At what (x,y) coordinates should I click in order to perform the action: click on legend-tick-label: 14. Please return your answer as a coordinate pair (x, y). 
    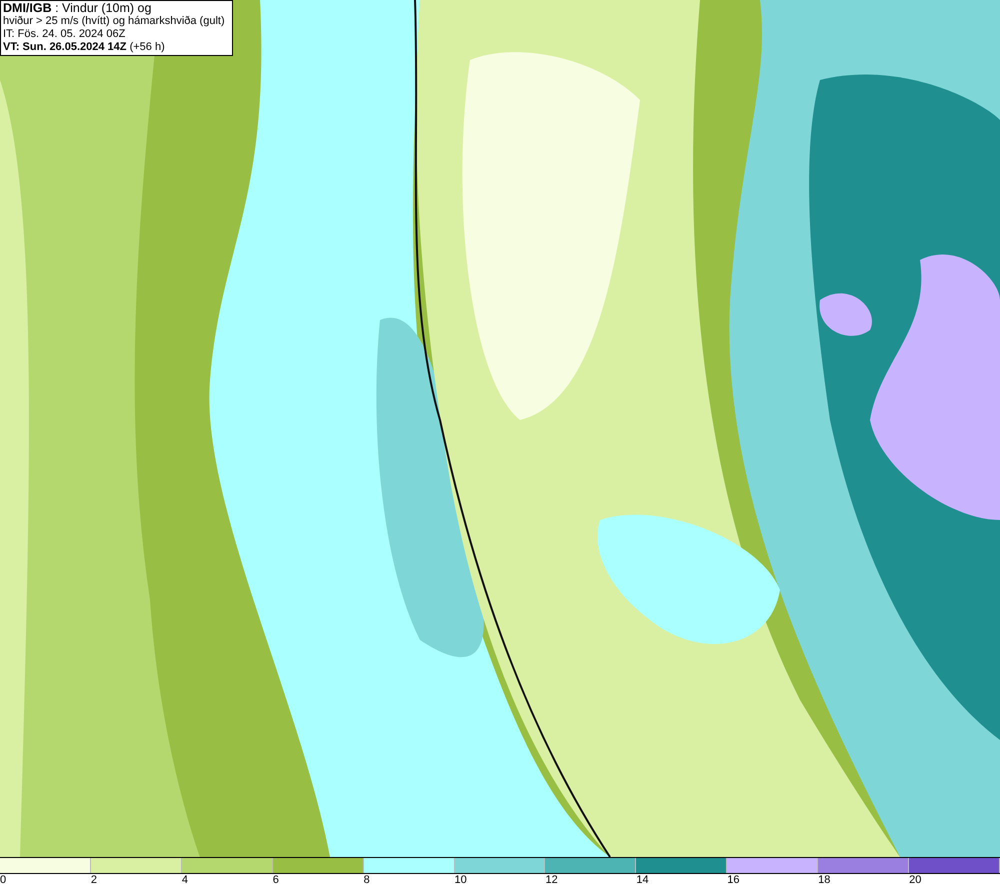
    Looking at the image, I should click on (642, 880).